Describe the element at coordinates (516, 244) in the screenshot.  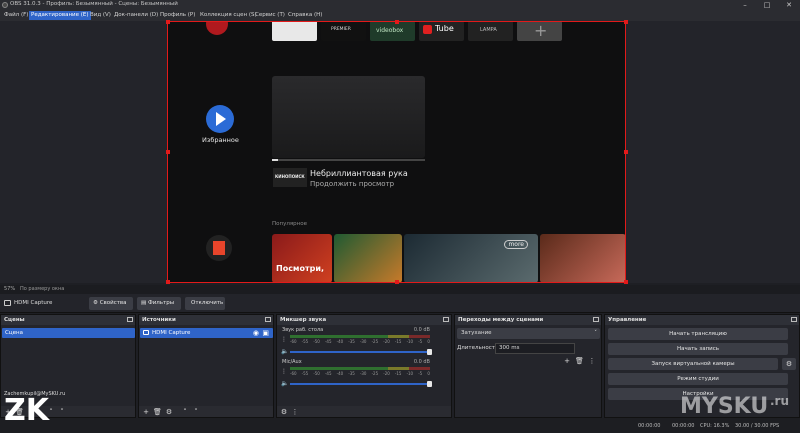
I see `more-badge: more` at that location.